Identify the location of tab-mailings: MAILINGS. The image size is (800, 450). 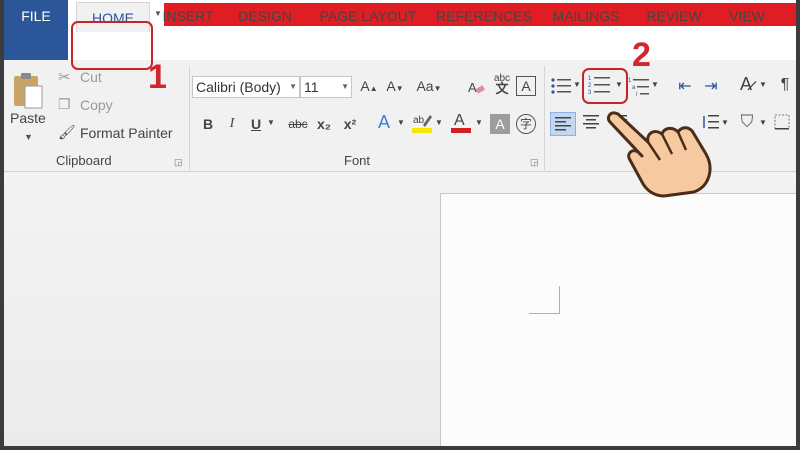
(586, 16).